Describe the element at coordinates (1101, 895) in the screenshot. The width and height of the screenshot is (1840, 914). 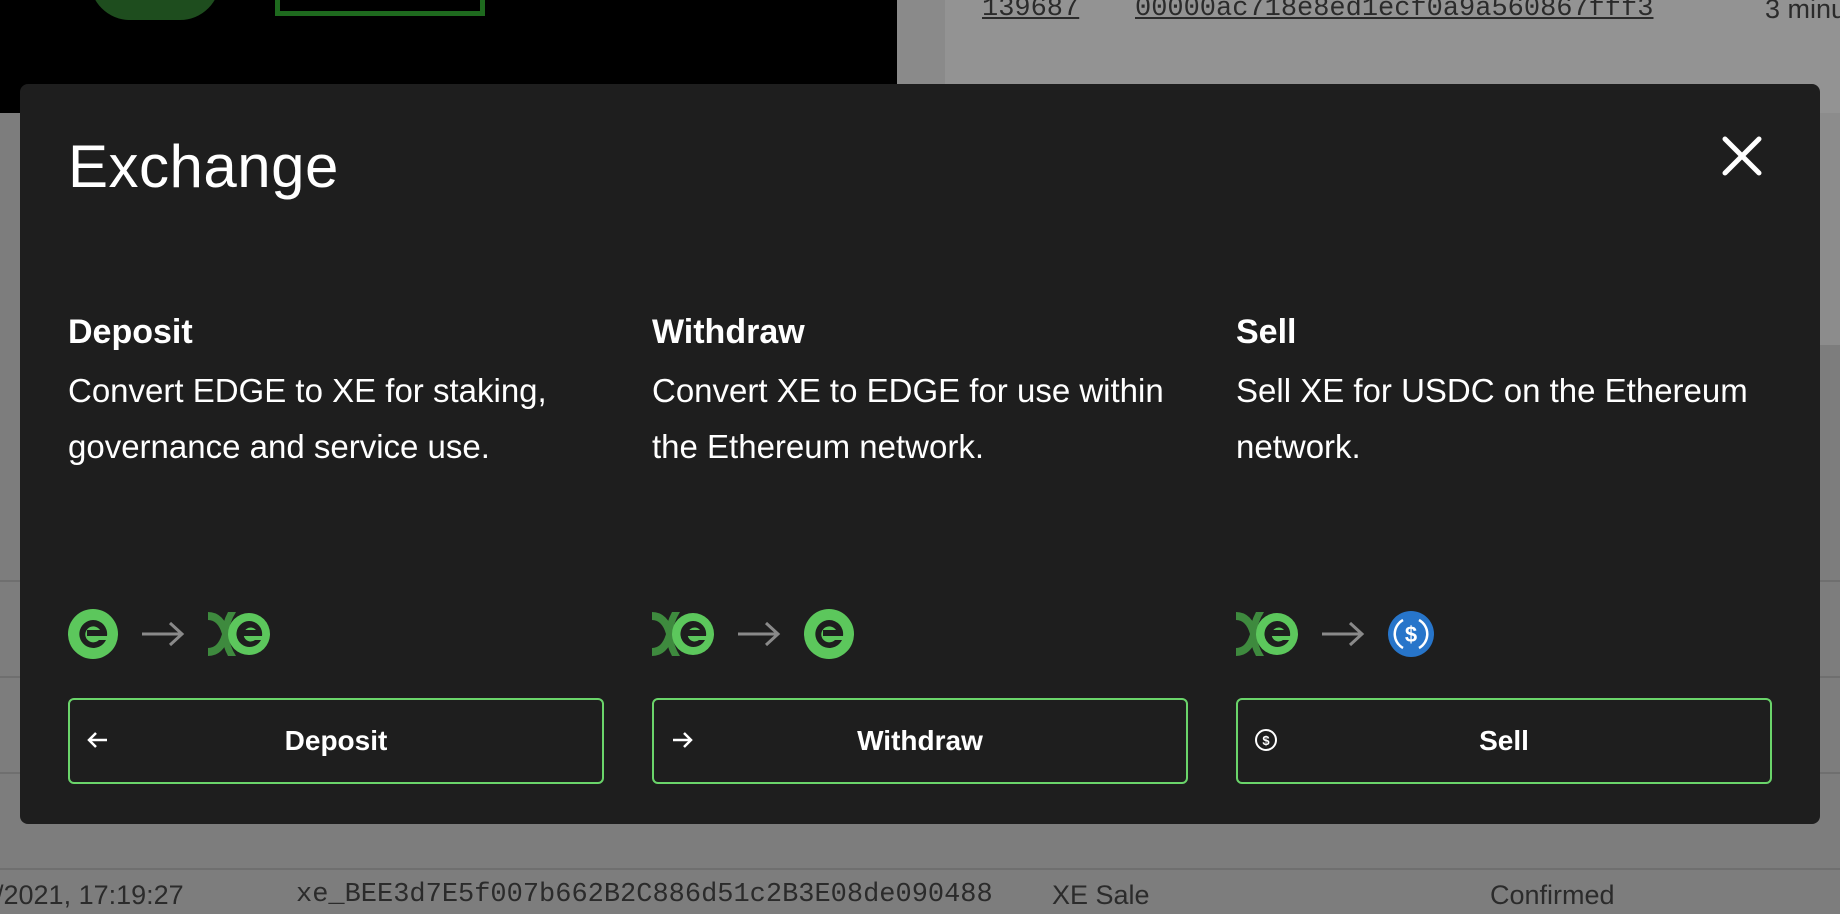
I see `background-row-type: XE Sale` at that location.